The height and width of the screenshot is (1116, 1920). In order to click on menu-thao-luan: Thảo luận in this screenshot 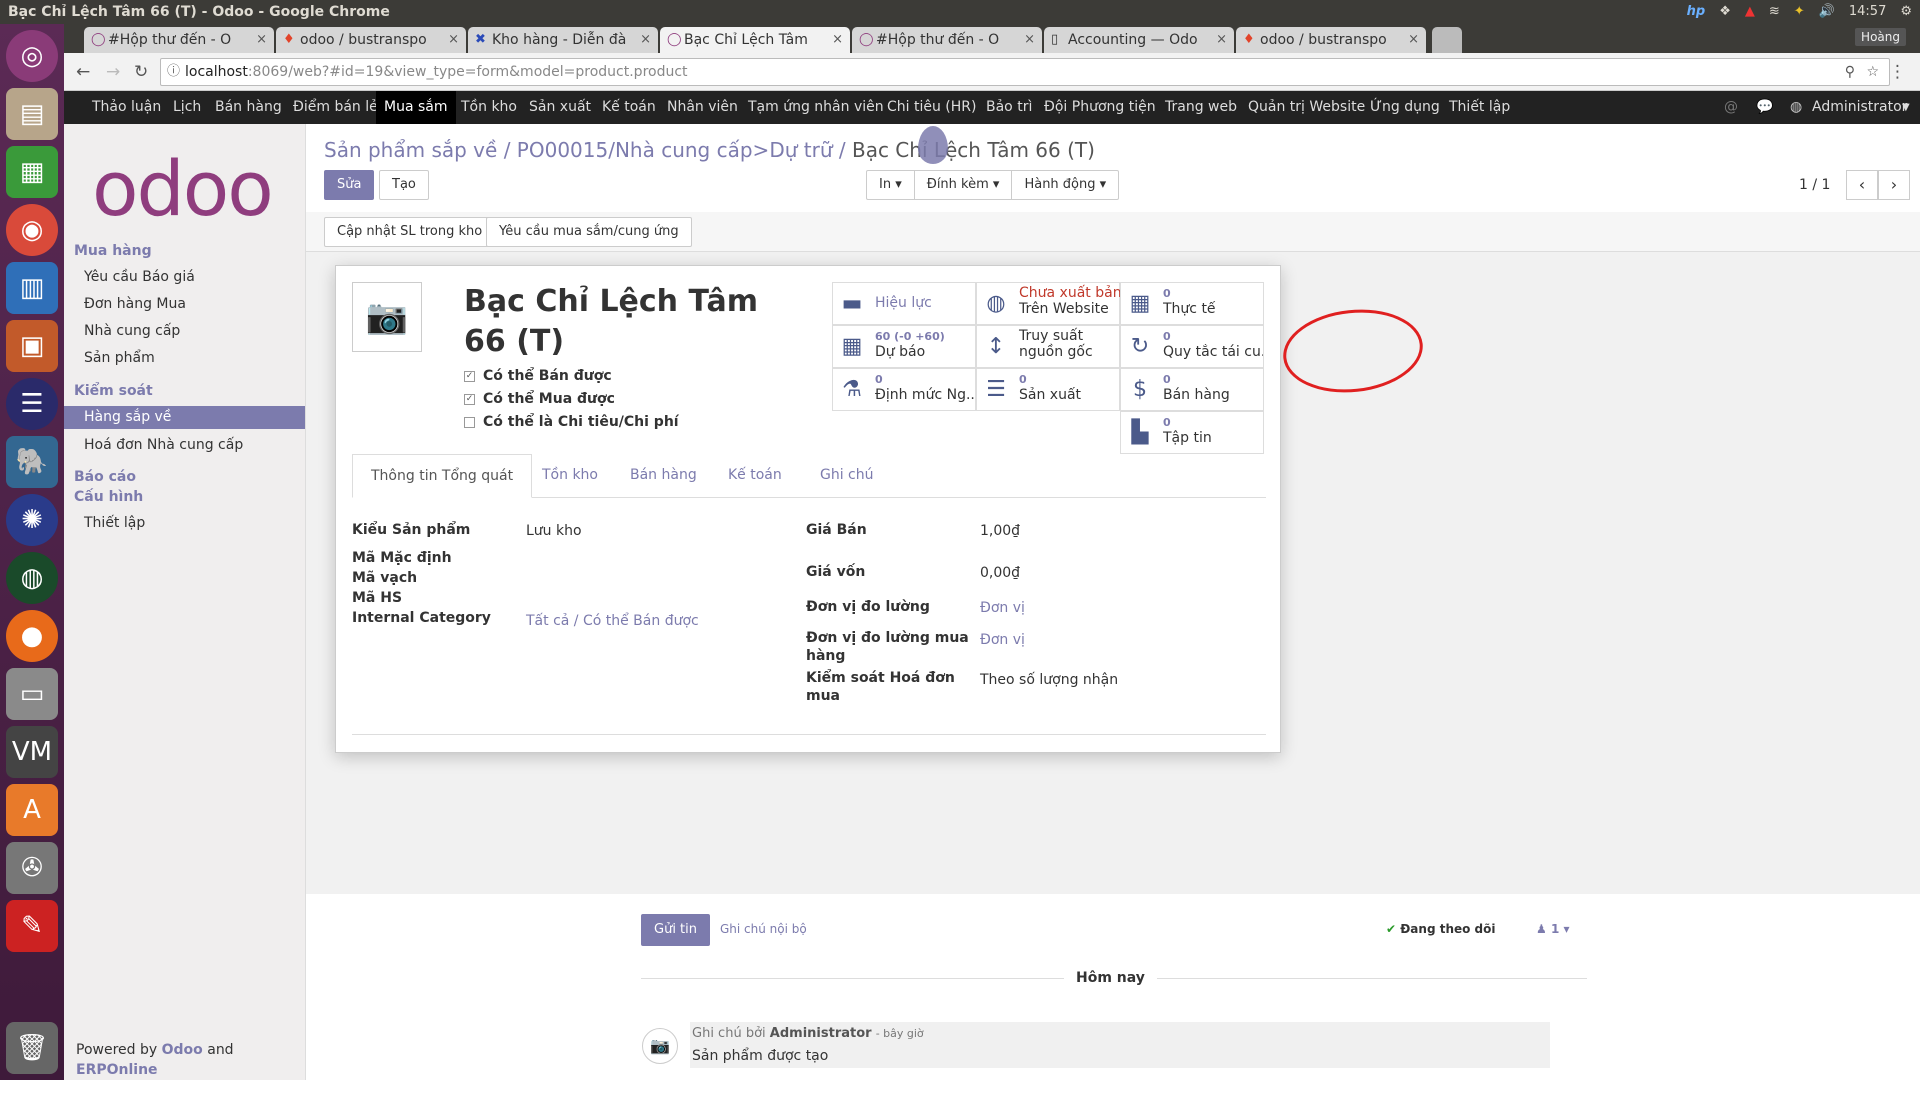, I will do `click(126, 107)`.